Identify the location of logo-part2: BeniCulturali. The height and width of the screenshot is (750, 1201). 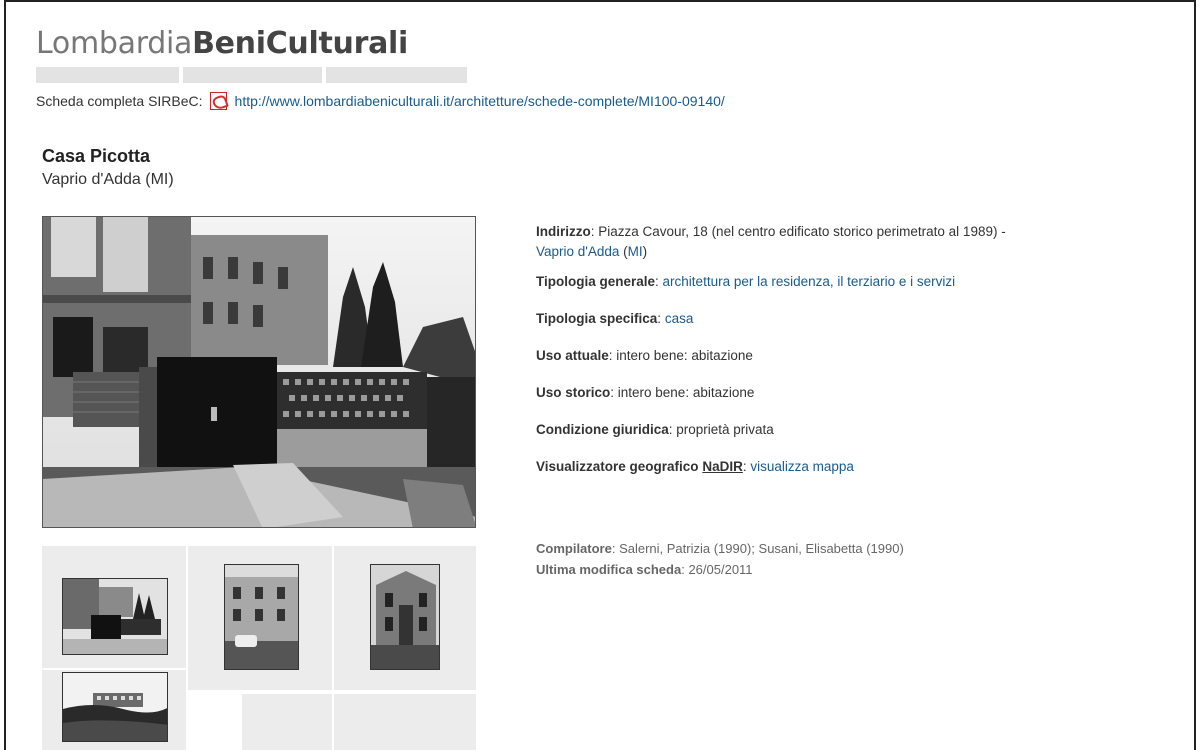
(300, 43).